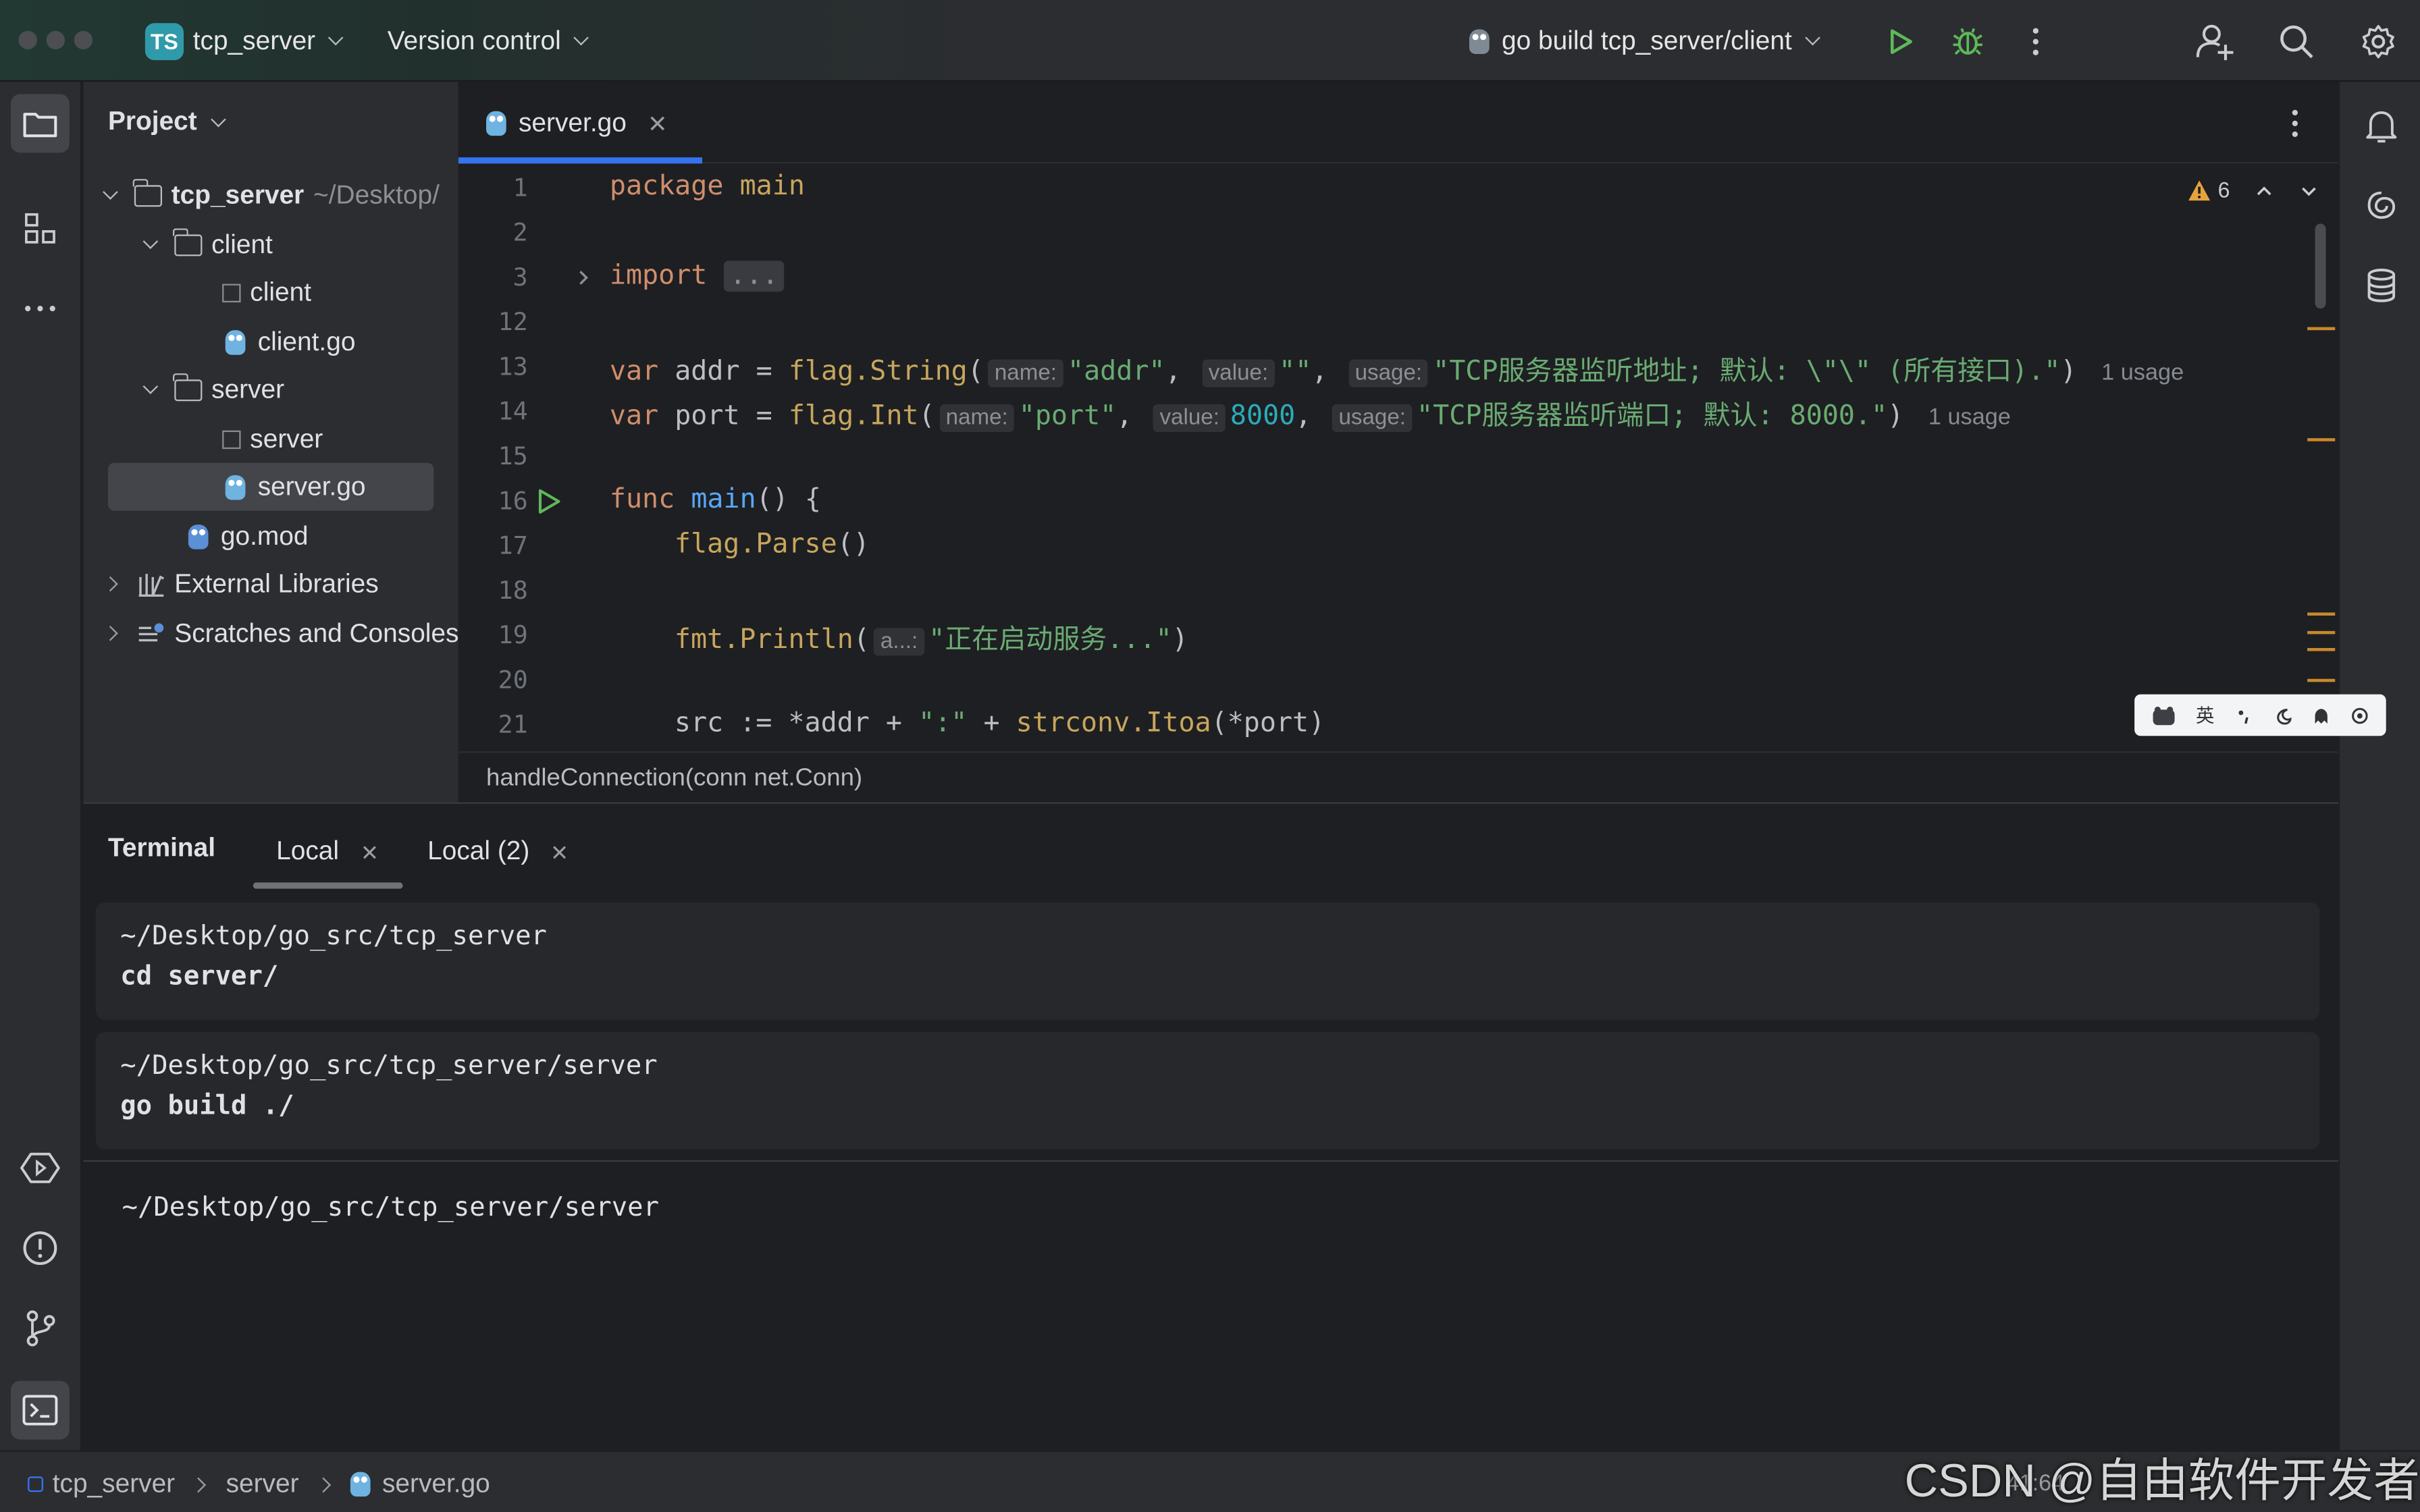  I want to click on window-close-button, so click(27, 40).